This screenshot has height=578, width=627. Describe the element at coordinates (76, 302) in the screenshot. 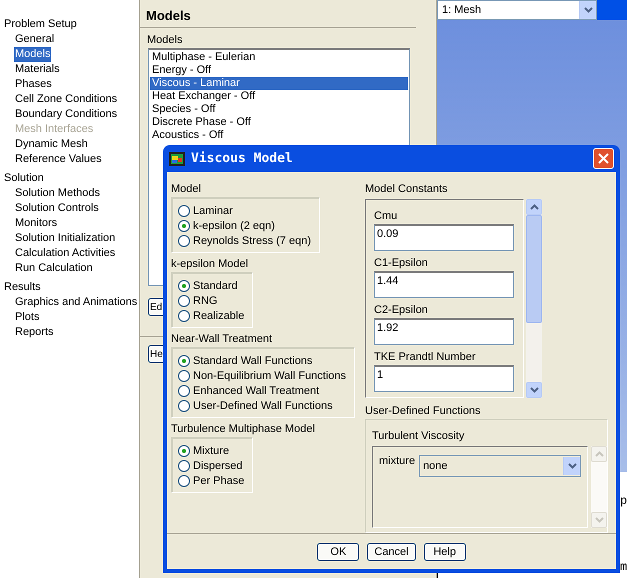

I see `tree-item: Graphics and Animations` at that location.